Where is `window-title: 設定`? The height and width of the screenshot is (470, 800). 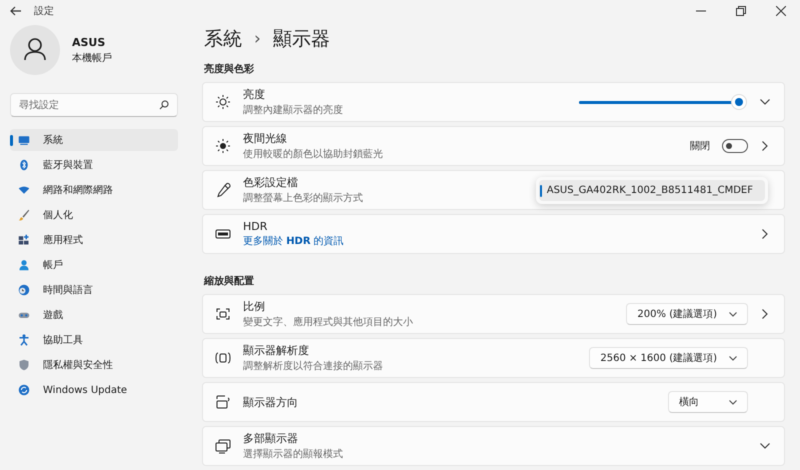 window-title: 設定 is located at coordinates (44, 11).